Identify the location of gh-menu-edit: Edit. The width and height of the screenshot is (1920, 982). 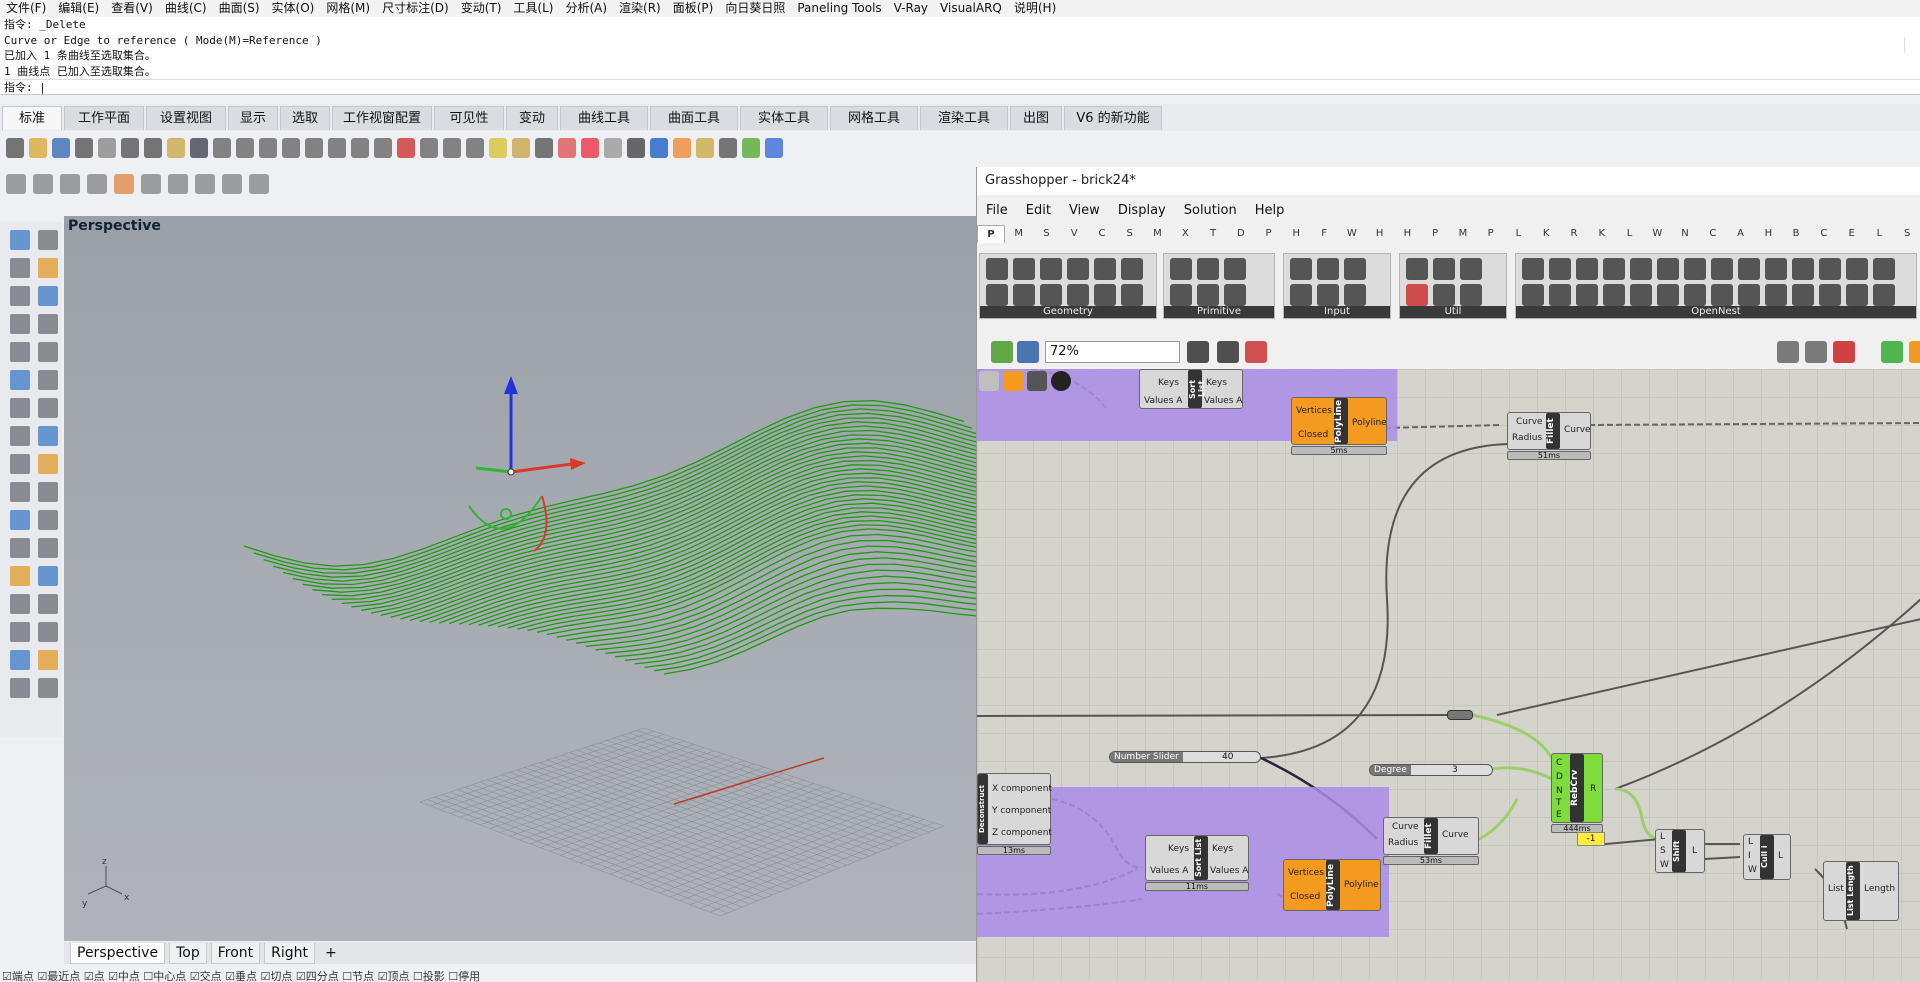
(1038, 211).